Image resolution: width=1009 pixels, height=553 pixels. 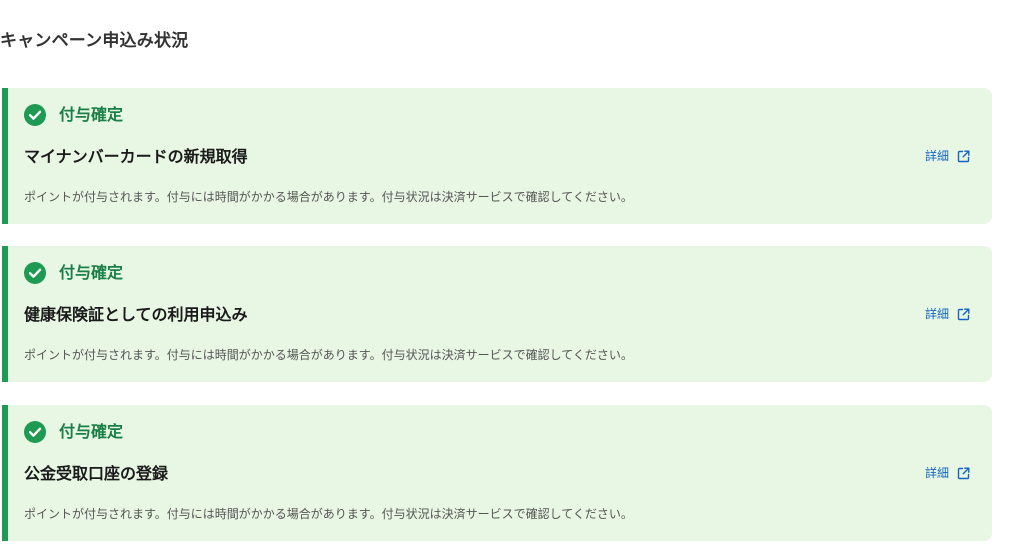 I want to click on card-title: マイナンバーカードの新規取得, so click(x=136, y=156).